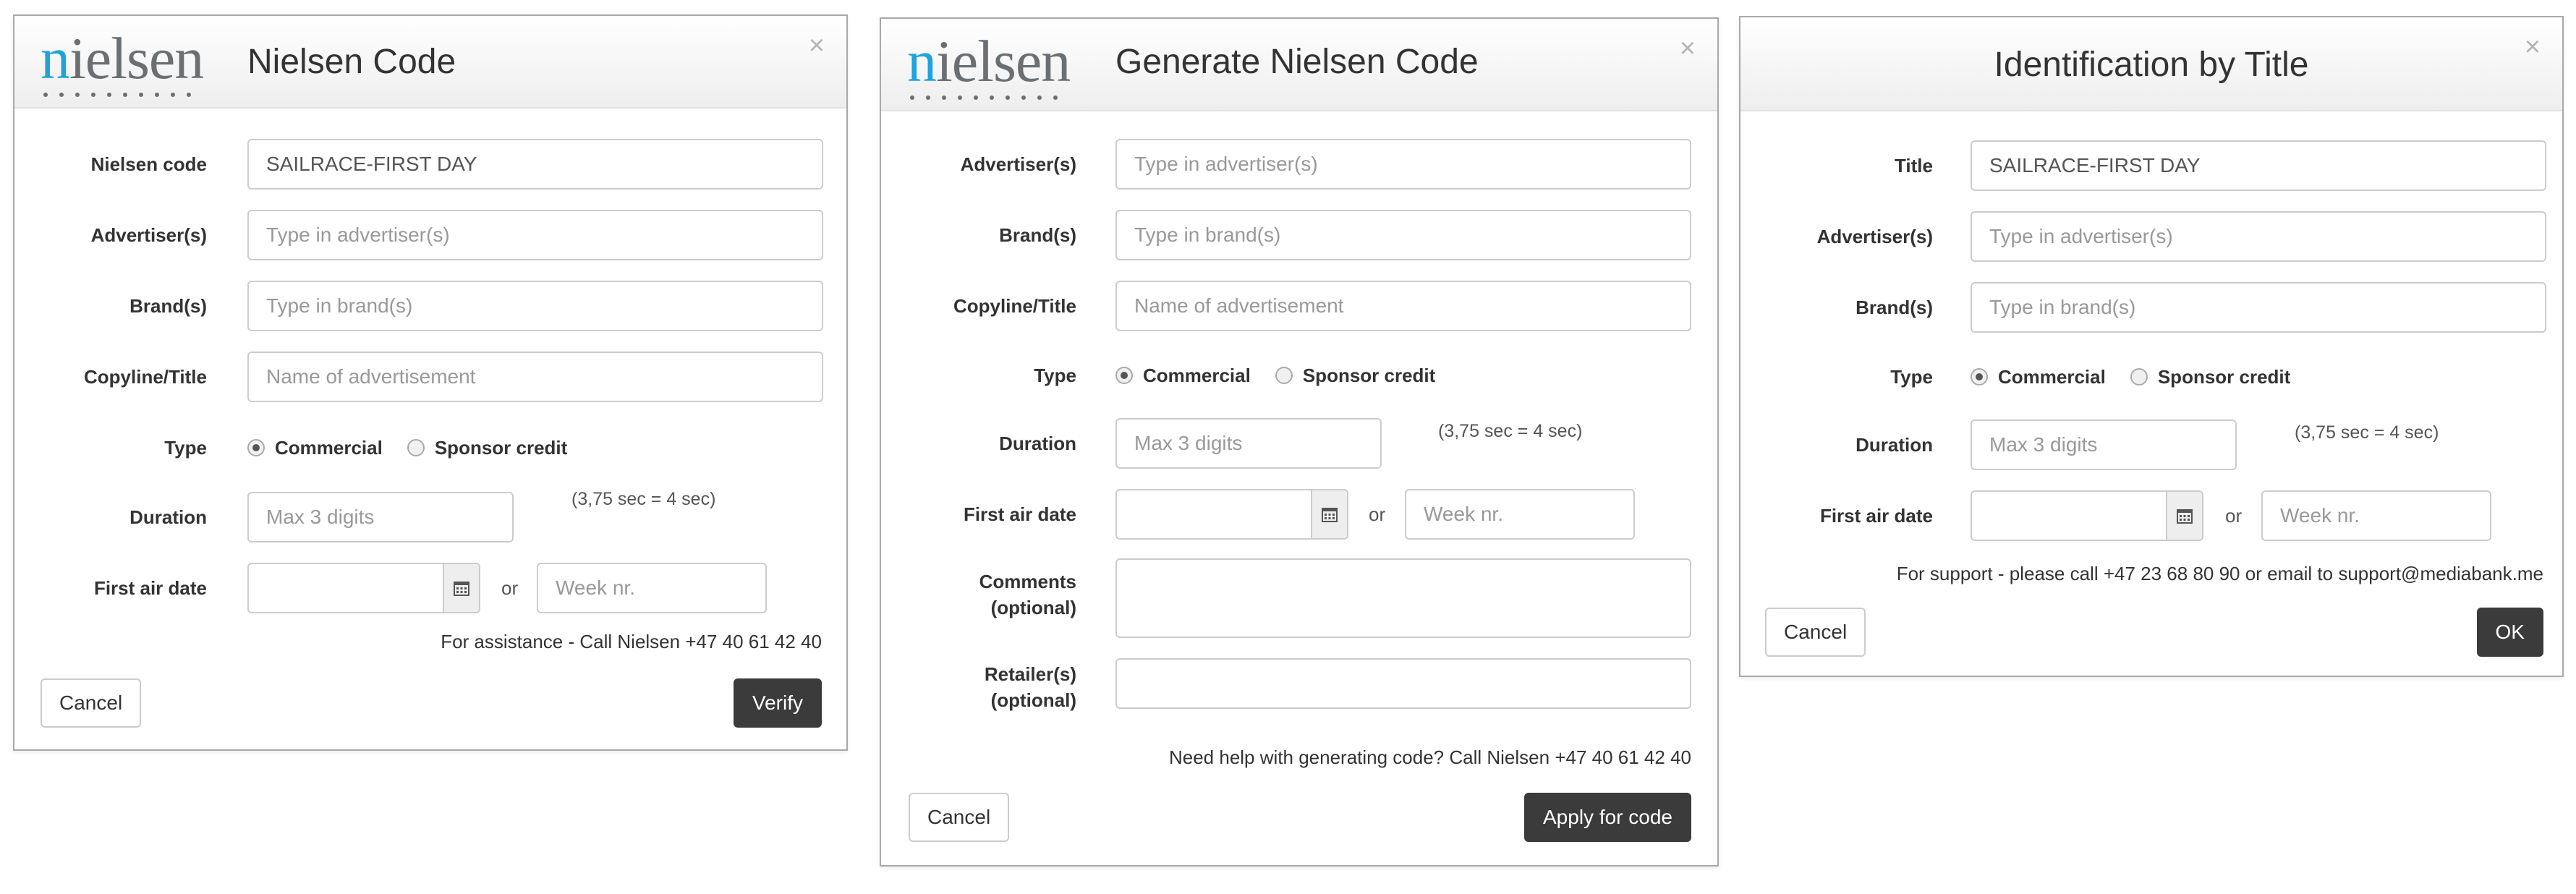 This screenshot has width=2576, height=894. What do you see at coordinates (1403, 683) in the screenshot?
I see `retailers-input` at bounding box center [1403, 683].